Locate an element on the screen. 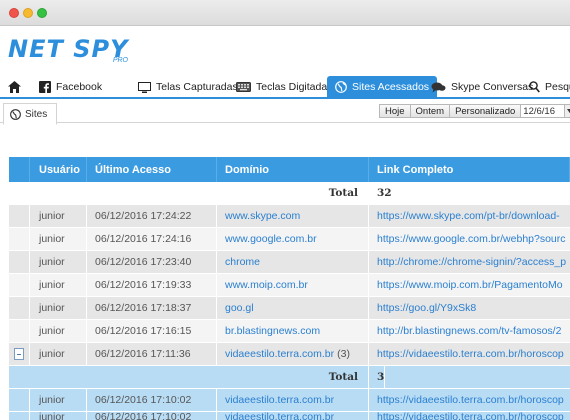 The height and width of the screenshot is (420, 570). group-total-value: 3 is located at coordinates (377, 377).